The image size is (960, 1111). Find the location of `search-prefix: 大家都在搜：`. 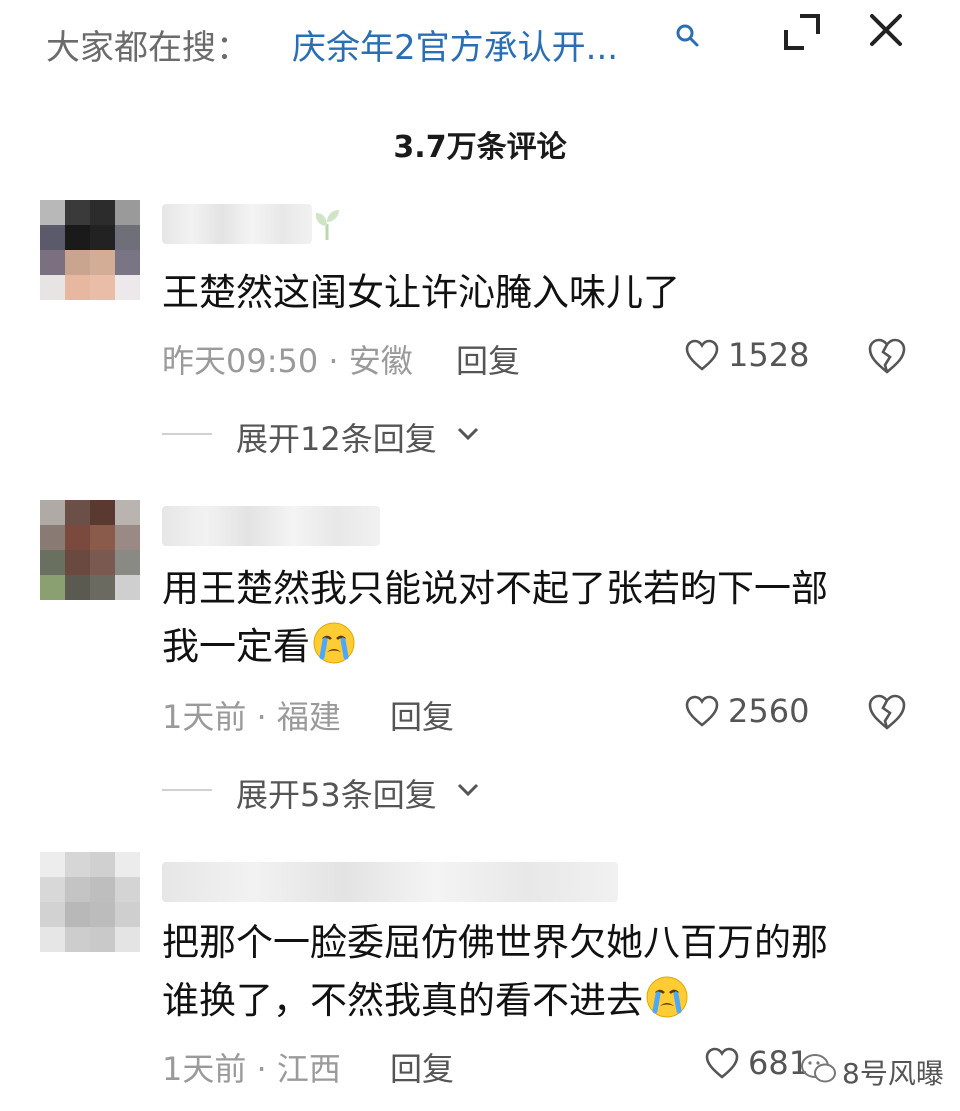

search-prefix: 大家都在搜： is located at coordinates (148, 48).